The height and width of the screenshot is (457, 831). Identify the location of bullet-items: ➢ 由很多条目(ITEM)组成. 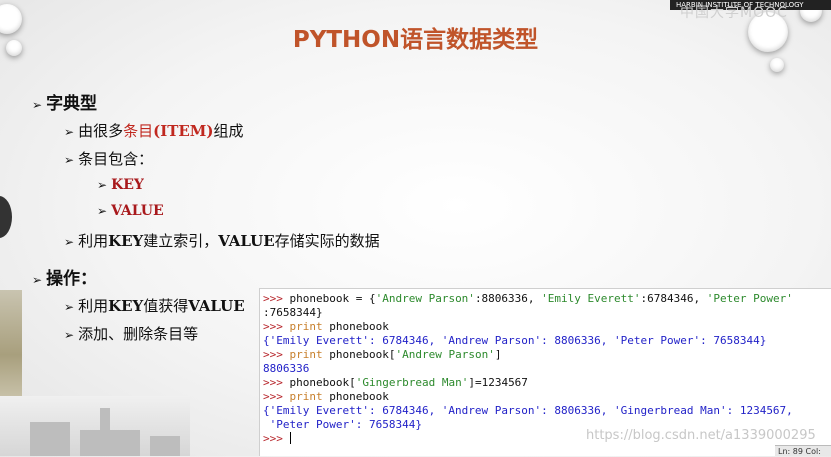
(154, 131).